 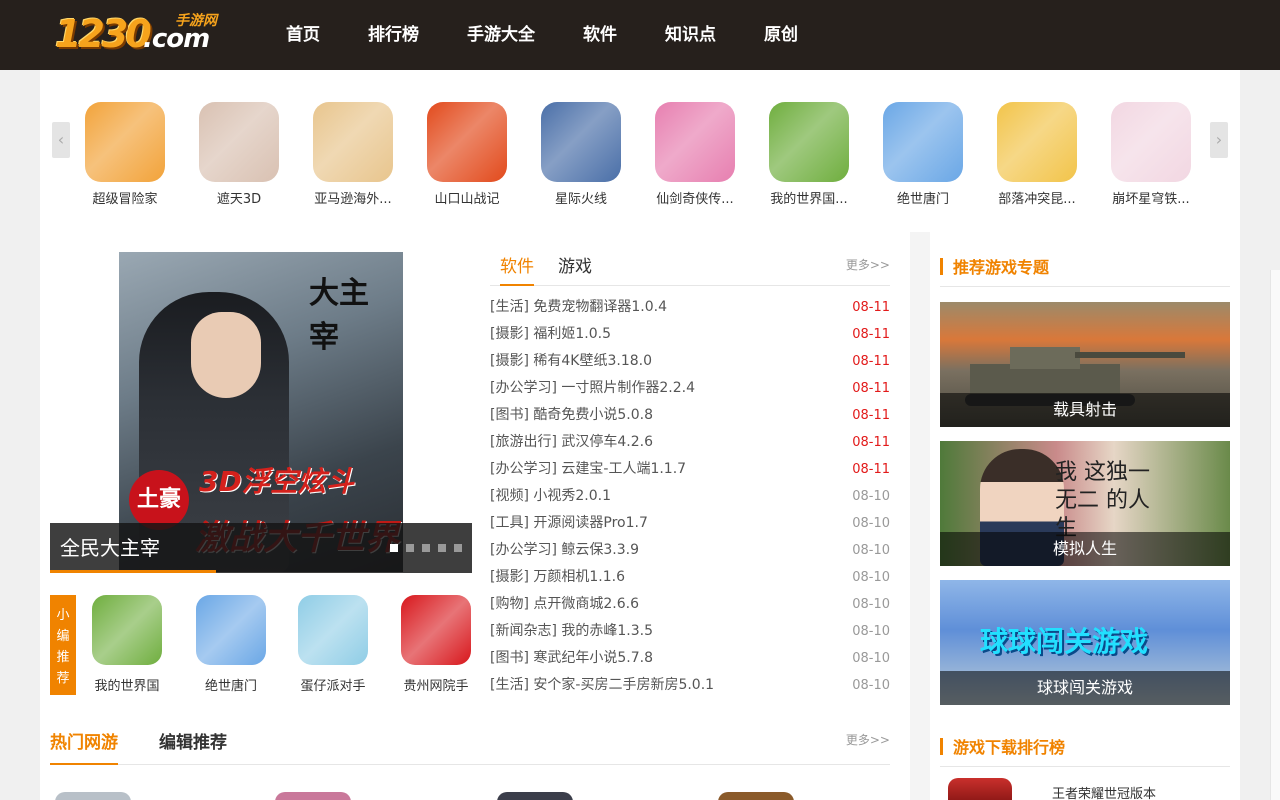 I want to click on carousel-app-name: 超级冒险家, so click(x=125, y=197).